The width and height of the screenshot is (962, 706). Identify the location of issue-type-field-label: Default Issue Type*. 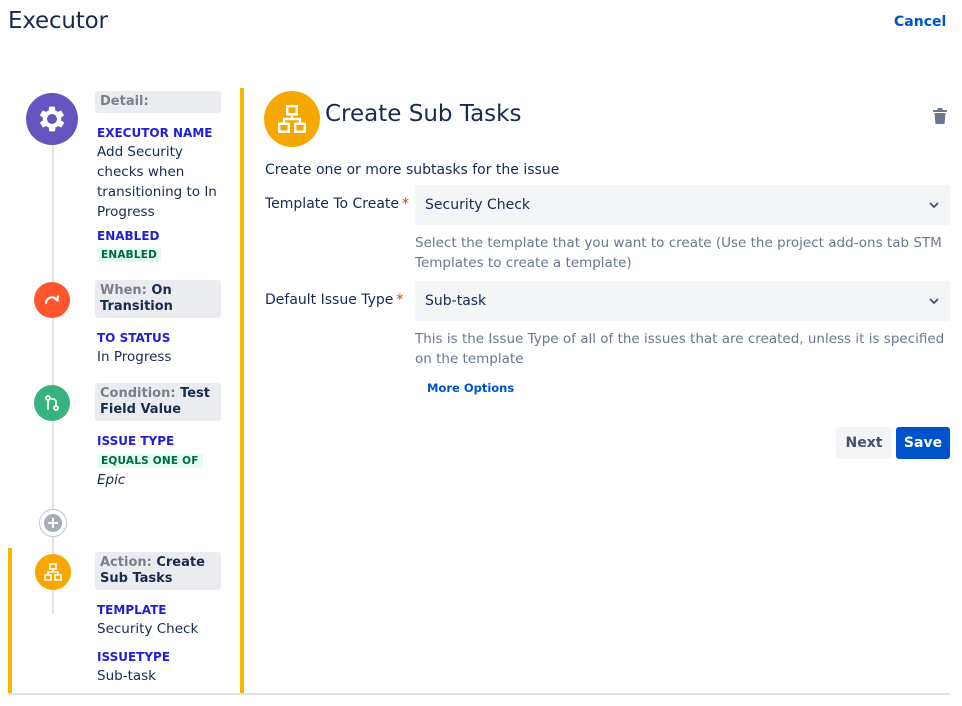
(334, 300).